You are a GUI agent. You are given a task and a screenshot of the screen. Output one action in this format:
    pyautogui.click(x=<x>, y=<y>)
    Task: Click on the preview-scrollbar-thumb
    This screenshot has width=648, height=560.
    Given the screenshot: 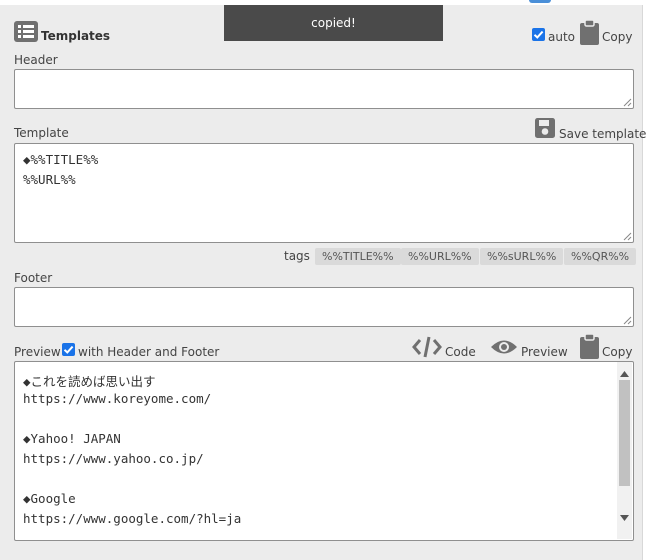 What is the action you would take?
    pyautogui.click(x=624, y=433)
    